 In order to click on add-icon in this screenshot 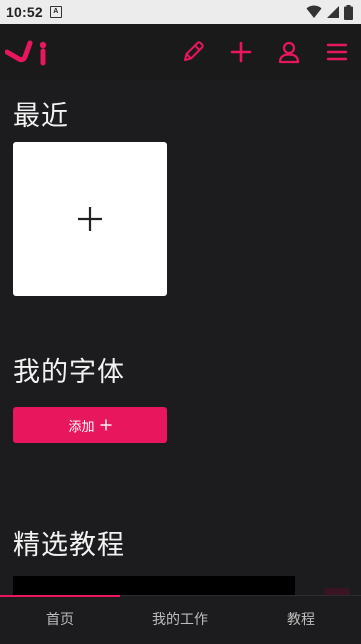, I will do `click(90, 219)`.